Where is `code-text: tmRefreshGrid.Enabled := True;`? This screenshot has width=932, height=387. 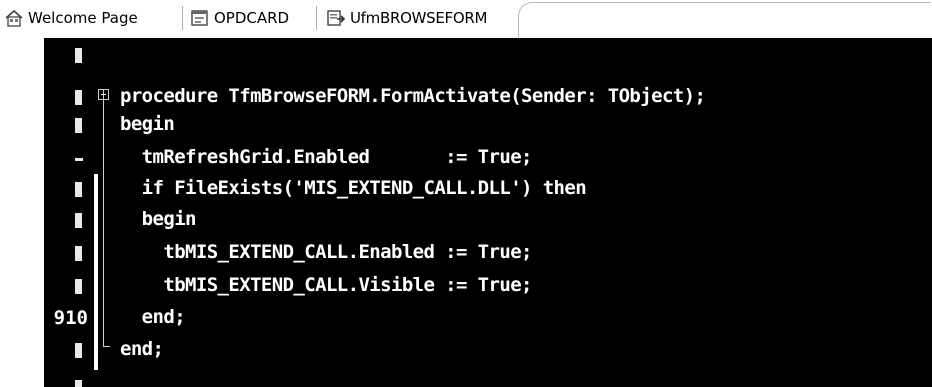
code-text: tmRefreshGrid.Enabled := True; is located at coordinates (326, 157).